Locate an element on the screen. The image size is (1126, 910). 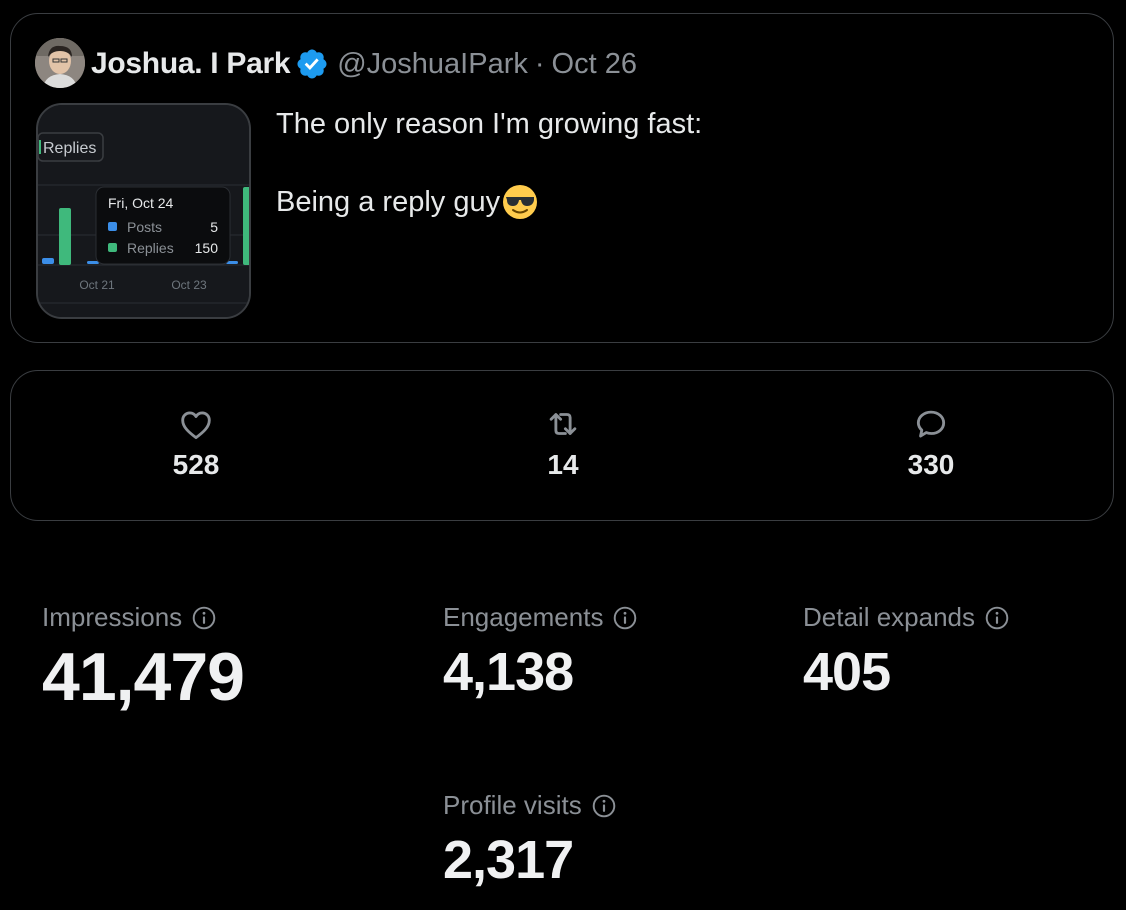
engagements-label: Engagements is located at coordinates (523, 617).